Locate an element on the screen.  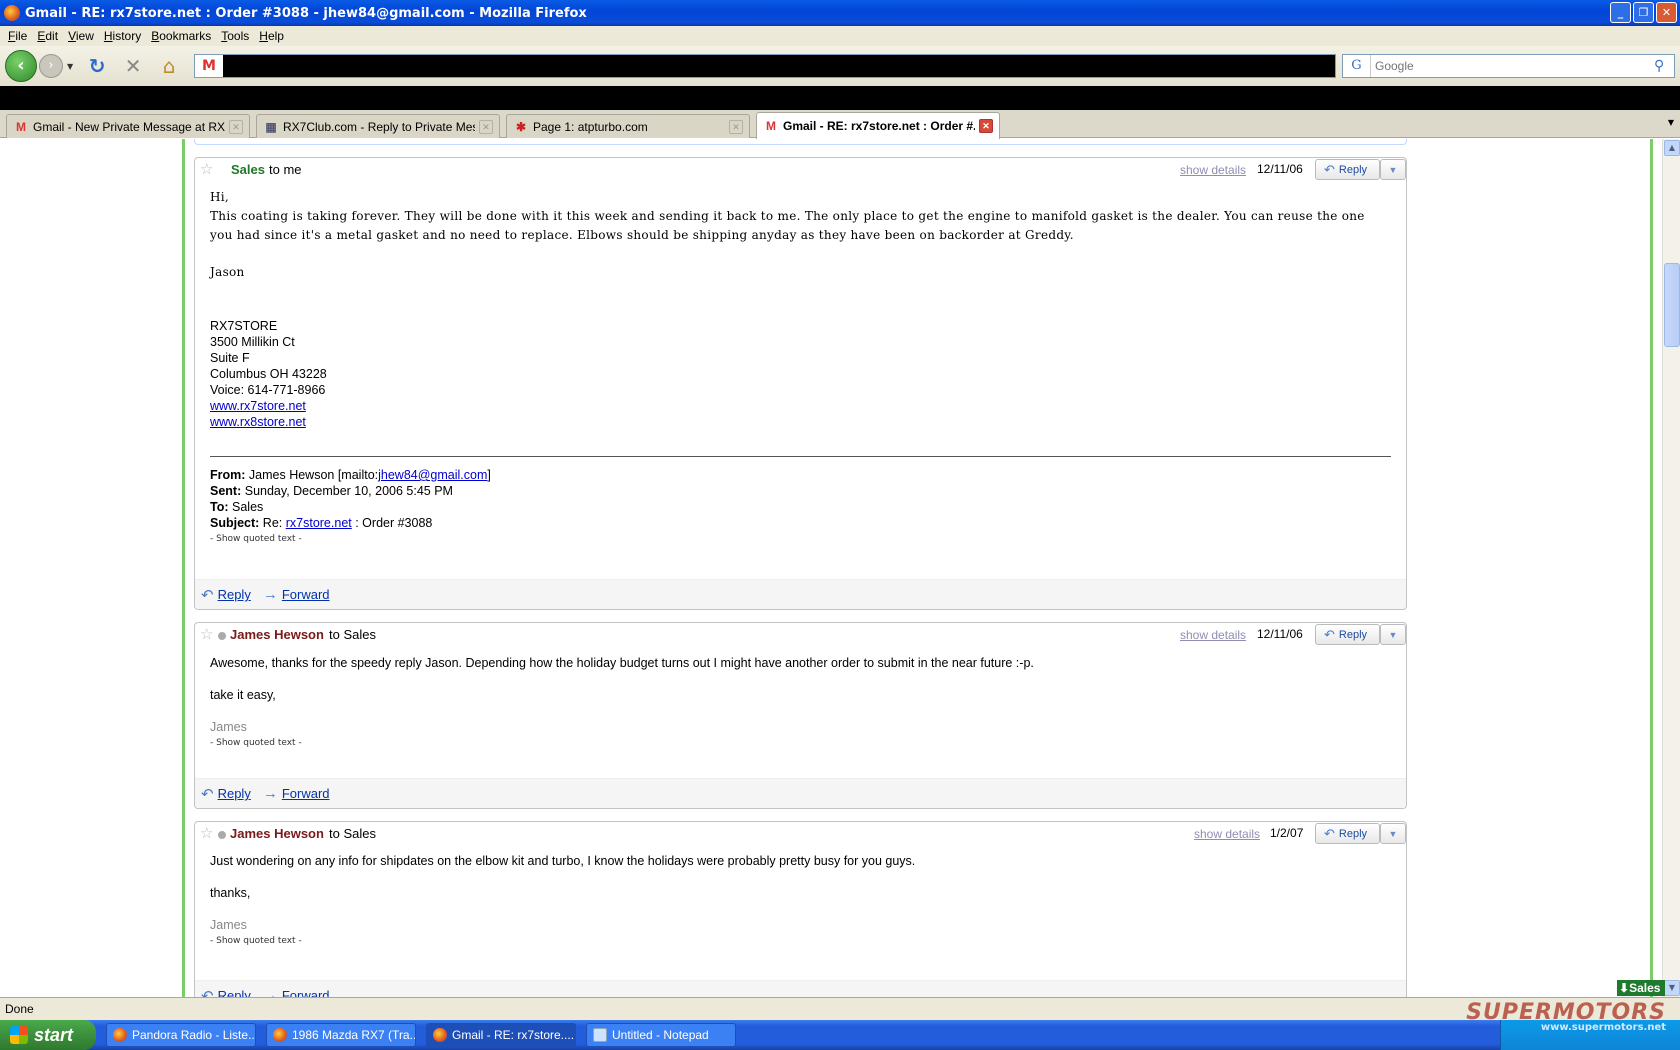
menu-file: File is located at coordinates (18, 36).